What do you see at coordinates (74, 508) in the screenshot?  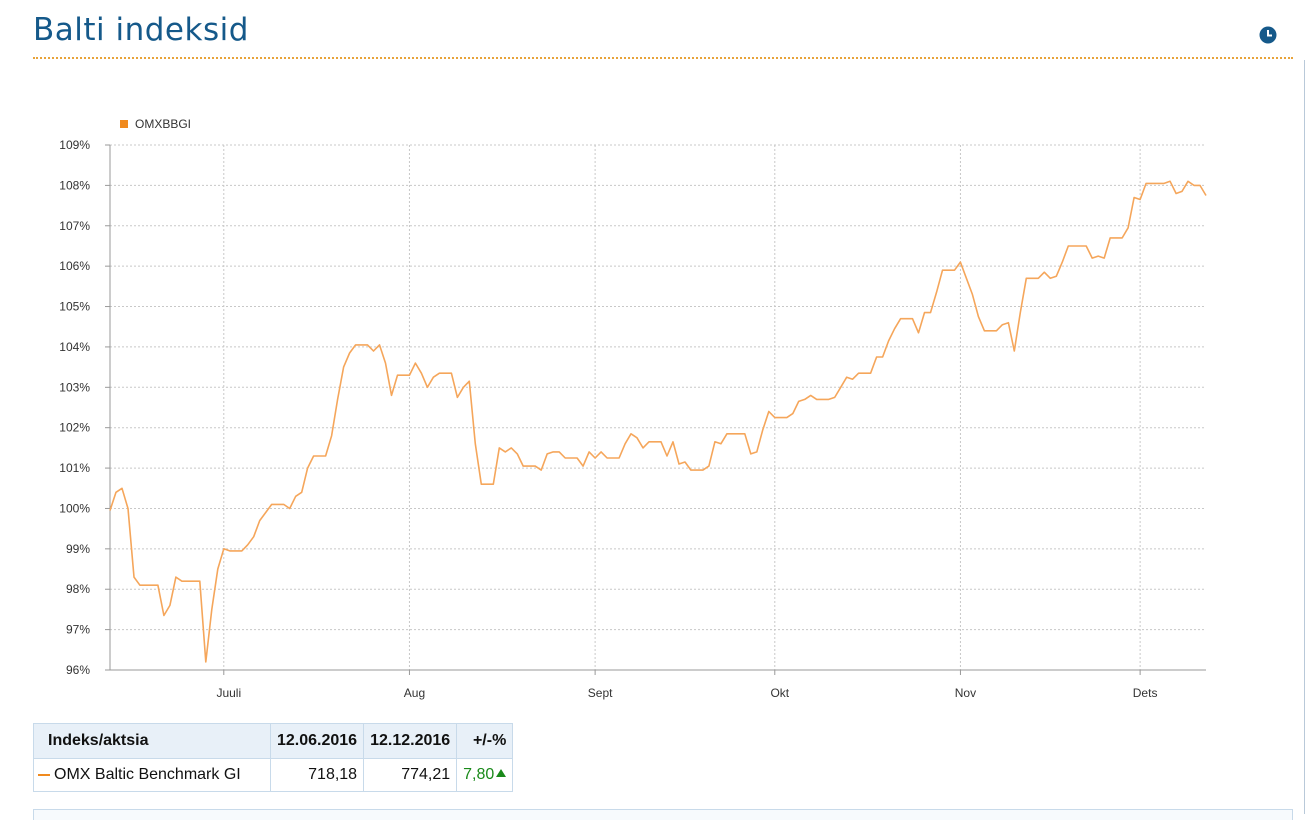 I see `y-tick-label: 100%` at bounding box center [74, 508].